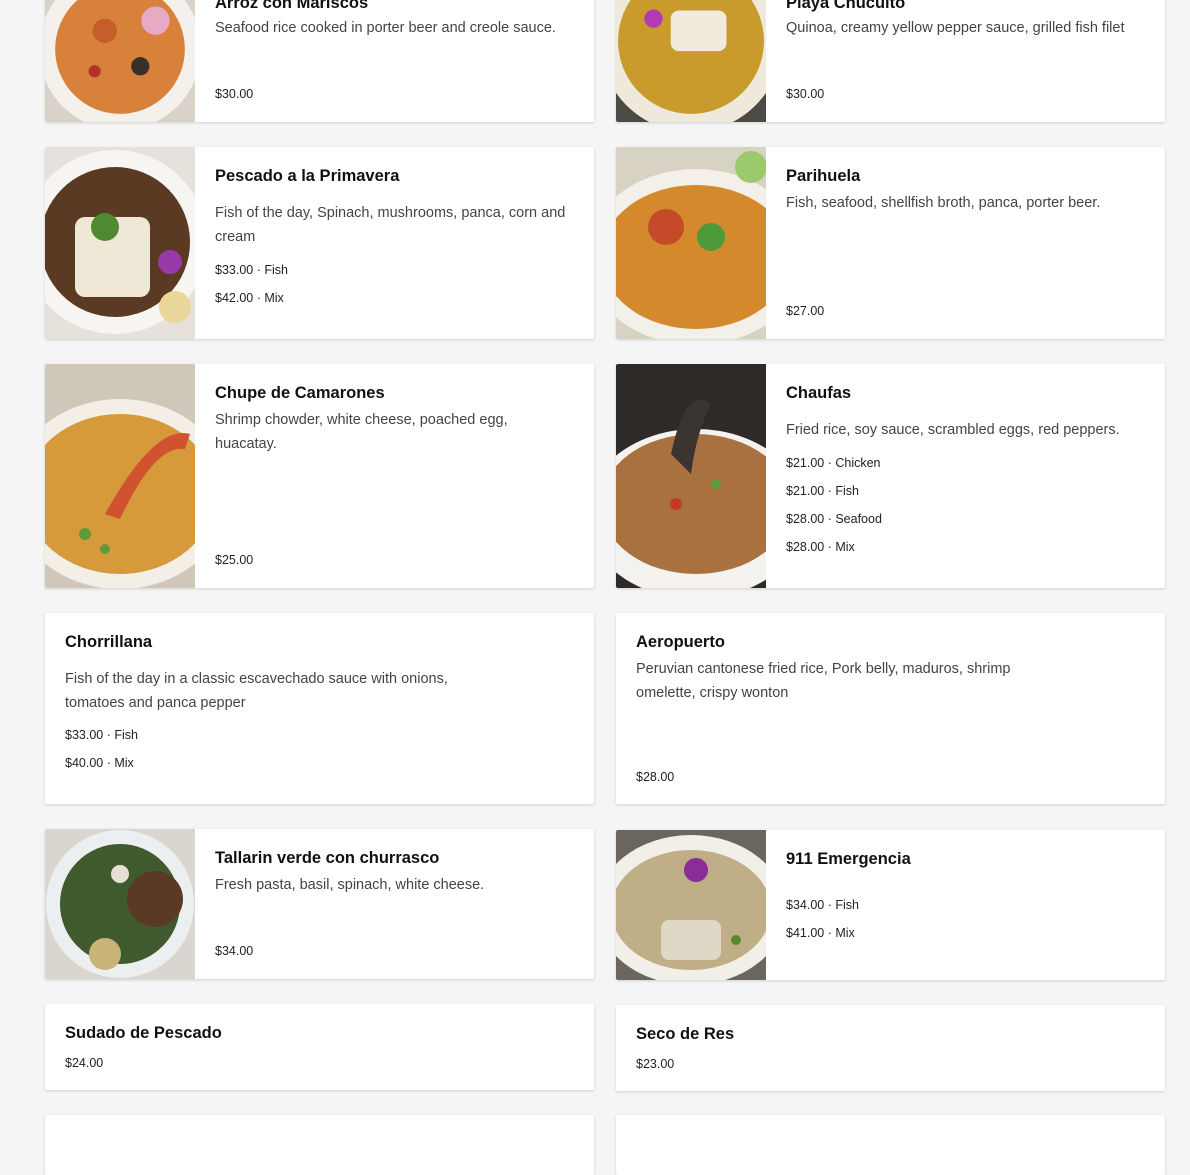 Image resolution: width=1190 pixels, height=1175 pixels. Describe the element at coordinates (234, 560) in the screenshot. I see `item-price: $25.00` at that location.